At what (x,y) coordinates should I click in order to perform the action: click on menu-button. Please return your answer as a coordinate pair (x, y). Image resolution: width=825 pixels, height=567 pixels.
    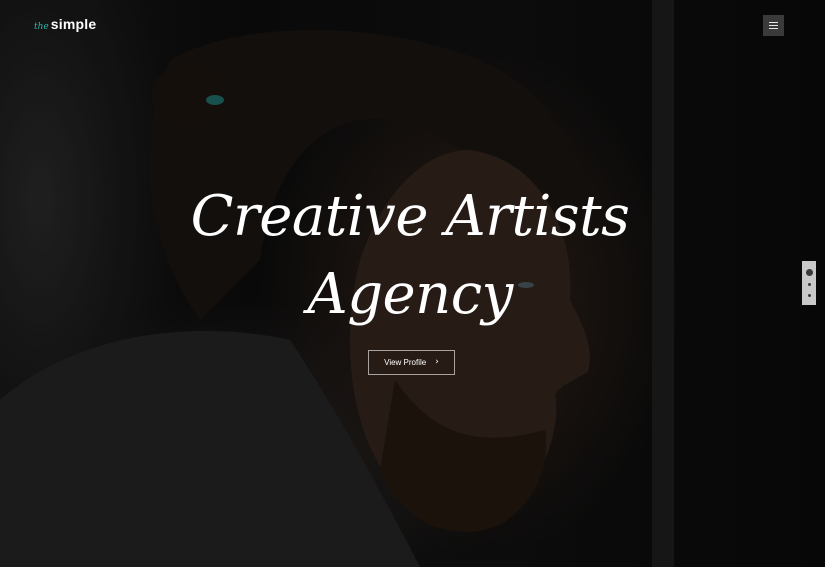
    Looking at the image, I should click on (773, 25).